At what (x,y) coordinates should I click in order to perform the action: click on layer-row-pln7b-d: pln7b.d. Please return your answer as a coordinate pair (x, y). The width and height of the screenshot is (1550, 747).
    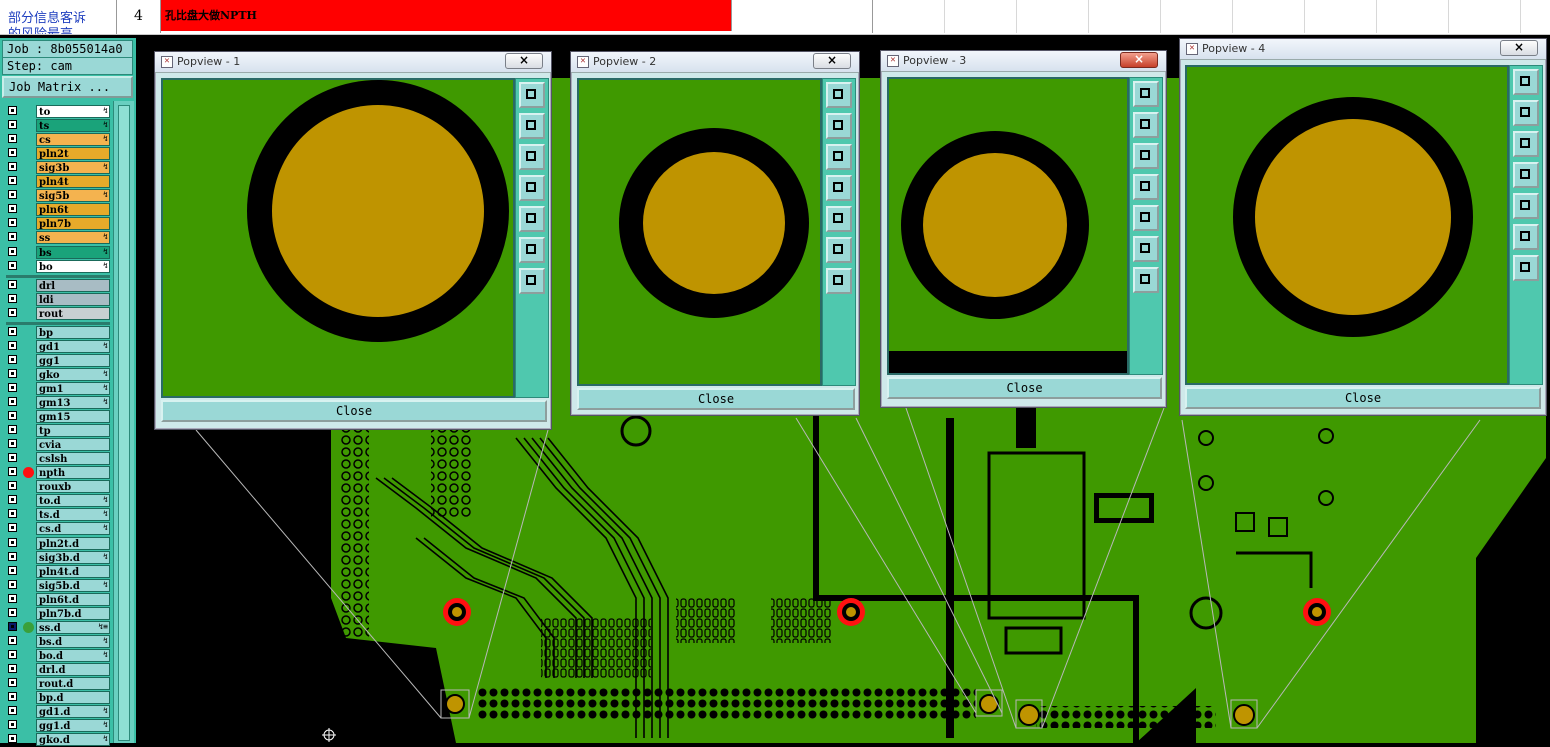
    Looking at the image, I should click on (58, 613).